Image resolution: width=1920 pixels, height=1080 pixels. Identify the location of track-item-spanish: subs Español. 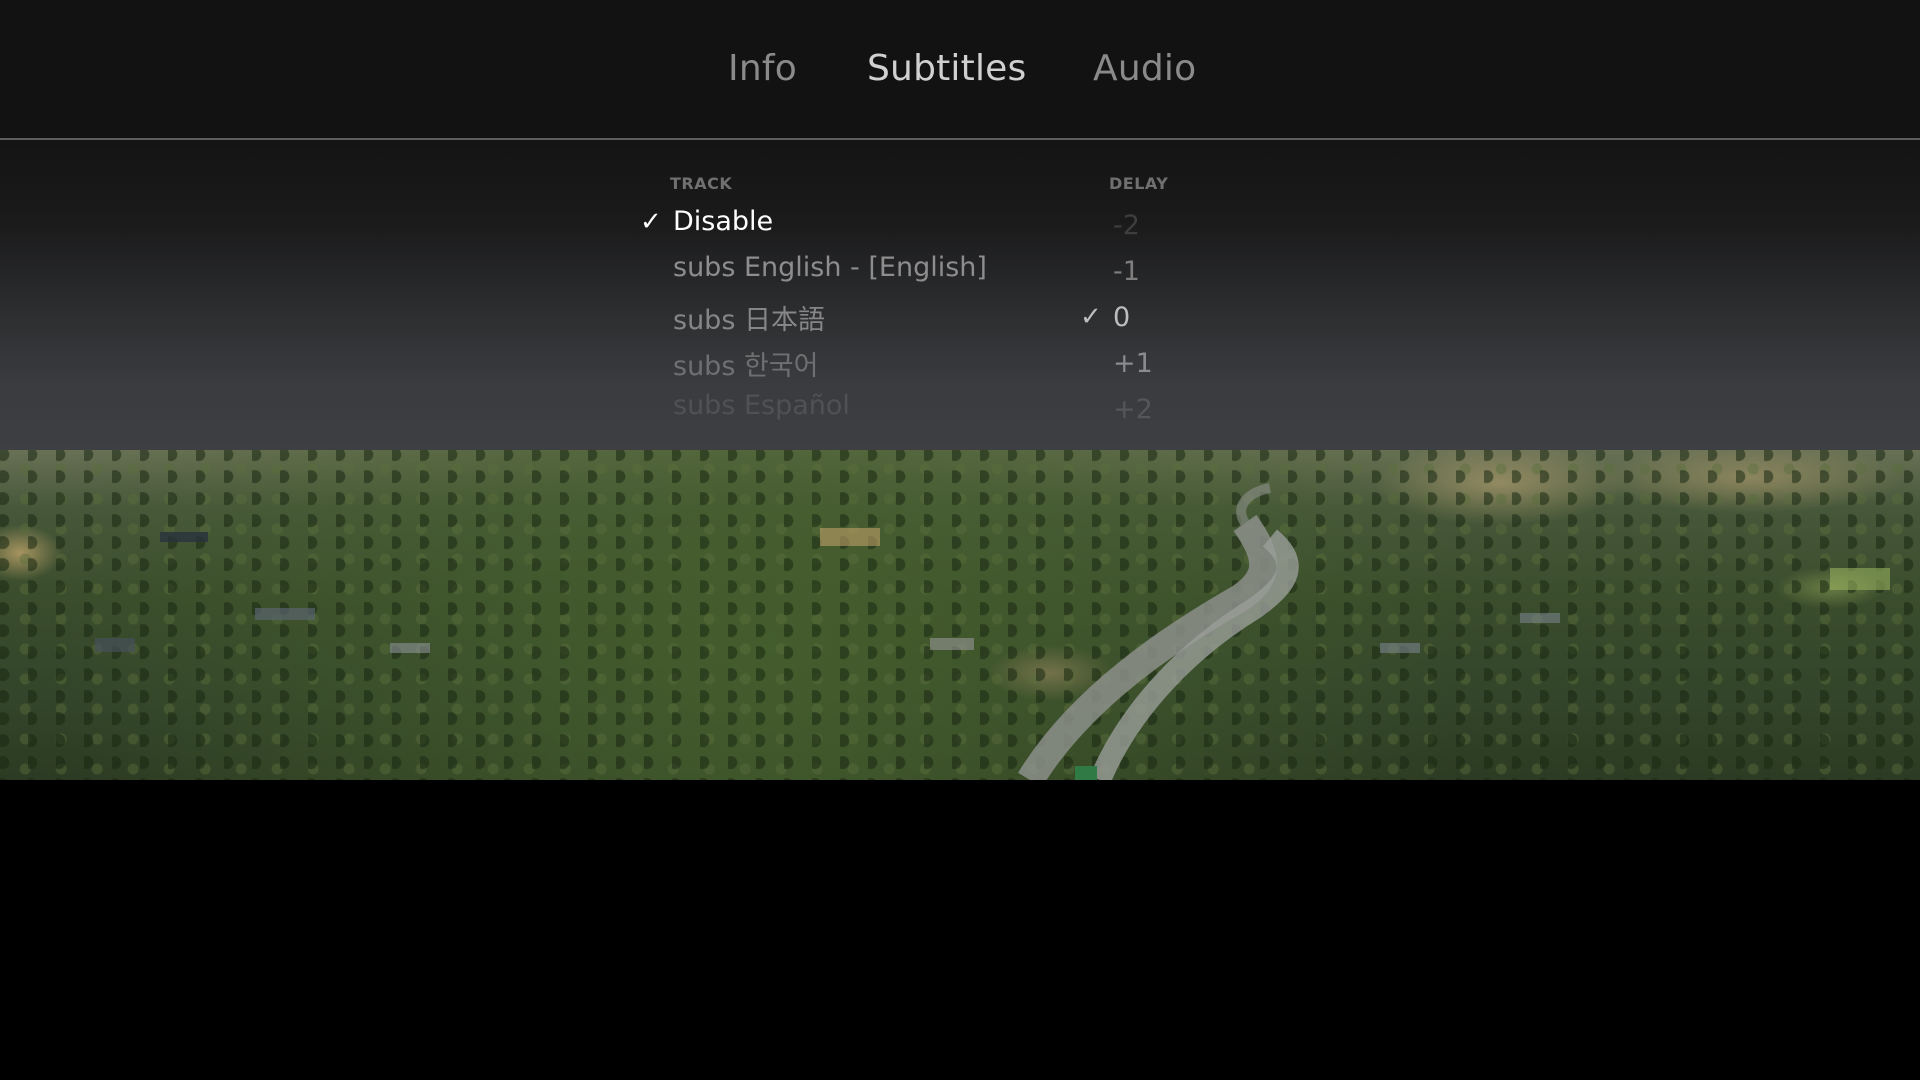
(761, 405).